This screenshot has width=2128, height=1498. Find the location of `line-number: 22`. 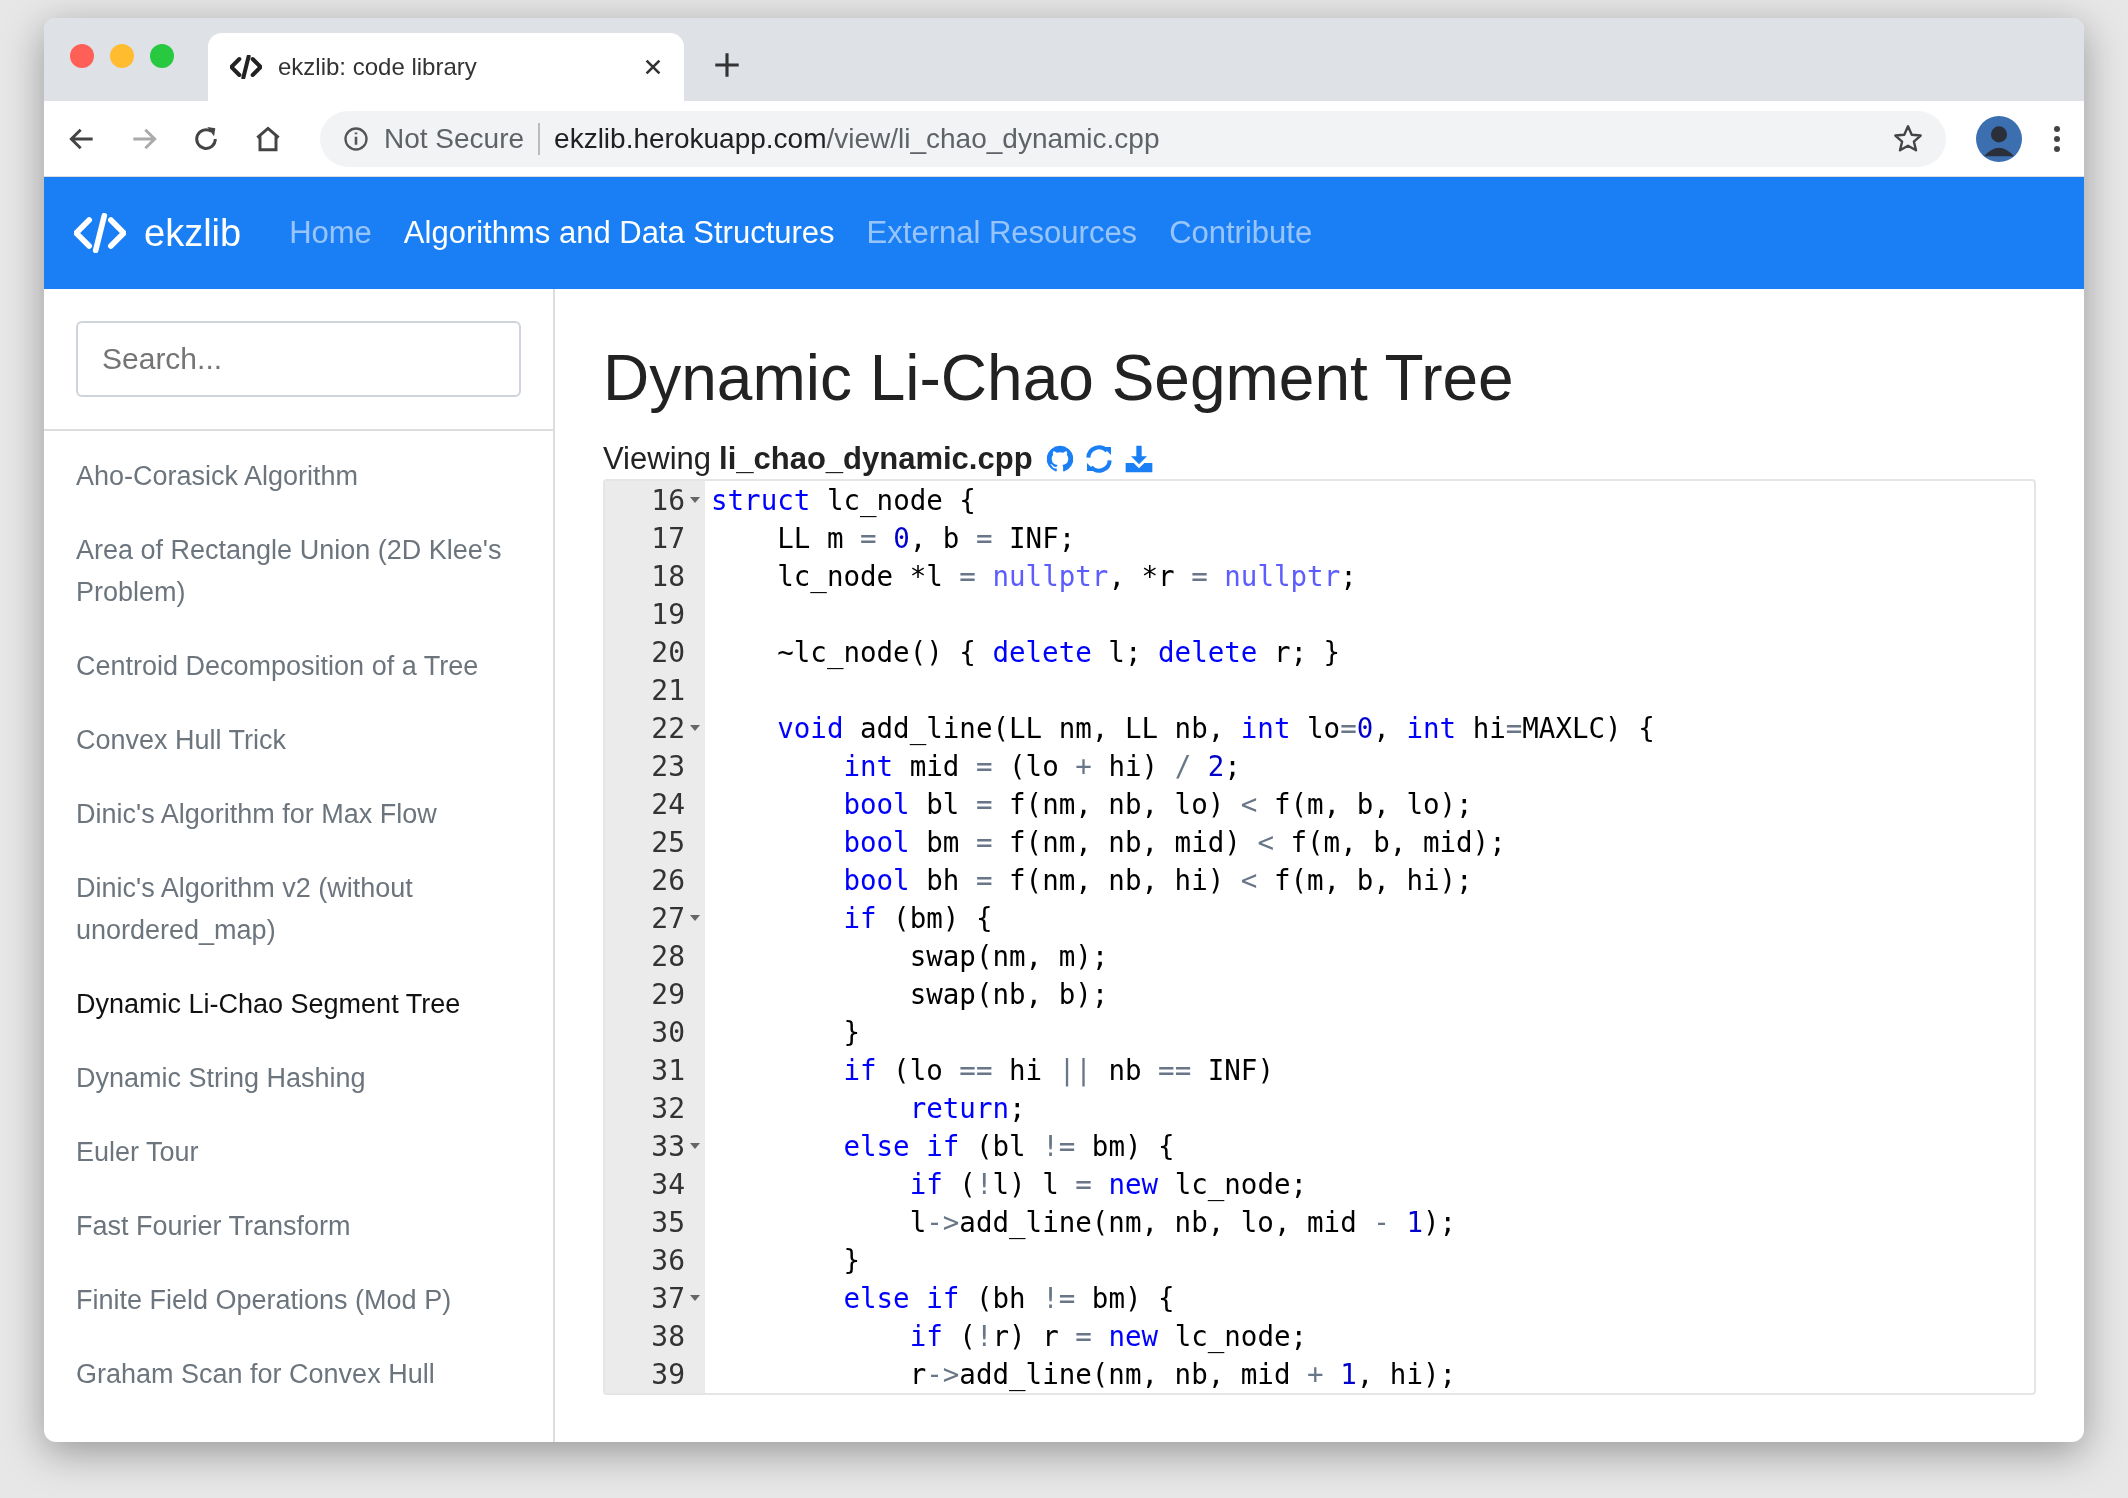

line-number: 22 is located at coordinates (668, 728).